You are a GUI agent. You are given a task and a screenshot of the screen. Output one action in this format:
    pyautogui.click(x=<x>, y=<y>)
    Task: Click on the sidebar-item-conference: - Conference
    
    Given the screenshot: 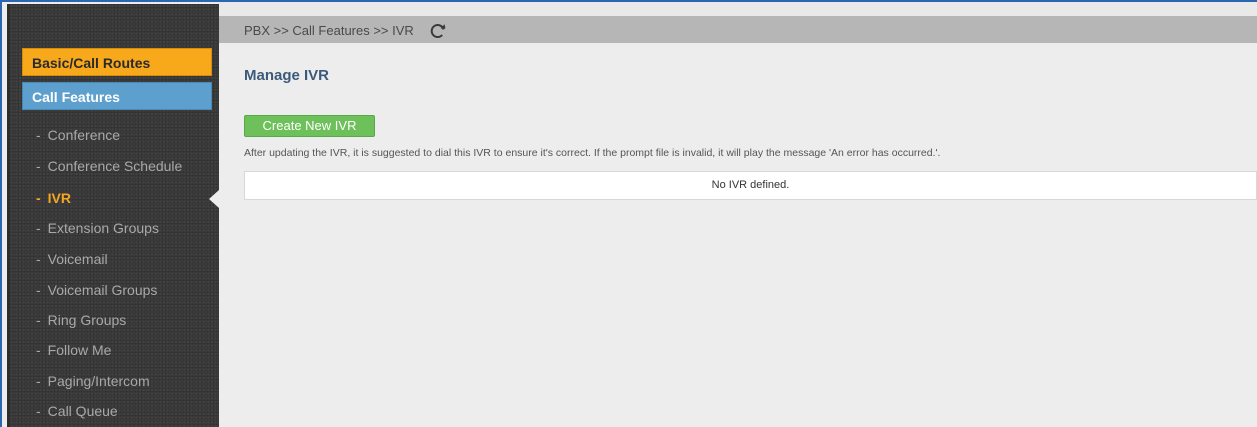 What is the action you would take?
    pyautogui.click(x=78, y=135)
    